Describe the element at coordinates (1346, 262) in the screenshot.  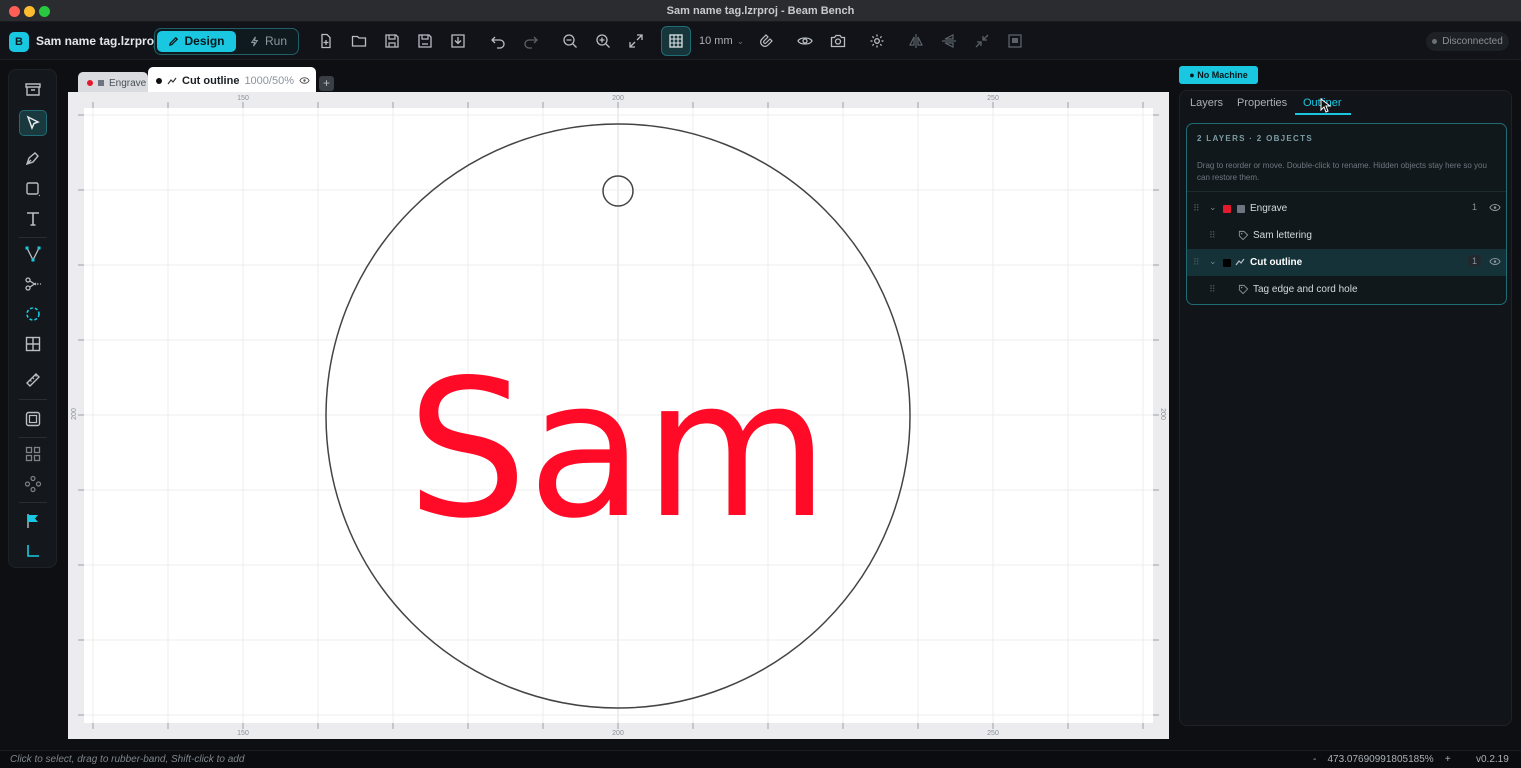
I see `layer-row-cut-outline: ⠿ ⌄ Cut outline 1` at that location.